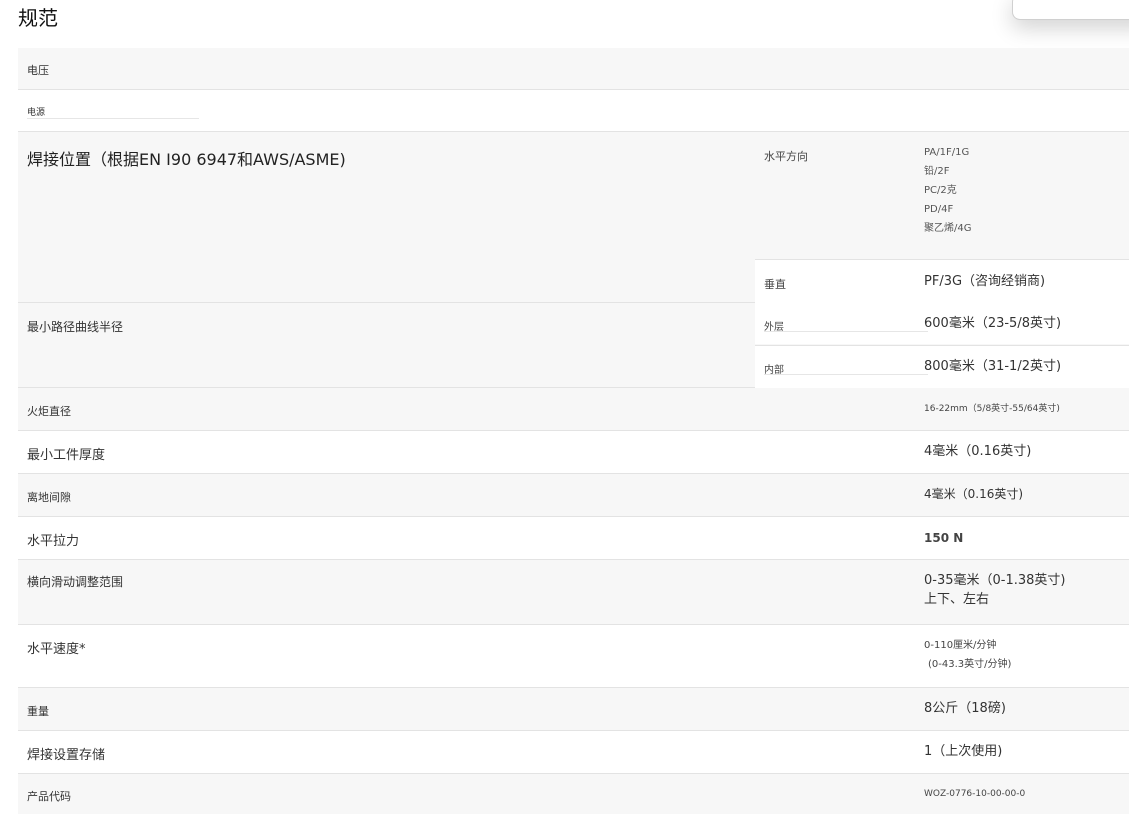 This screenshot has height=819, width=1129. What do you see at coordinates (573, 656) in the screenshot?
I see `table-row: 水平速度* 0-110厘米/分钟 (0-43.3英寸/分钟)` at bounding box center [573, 656].